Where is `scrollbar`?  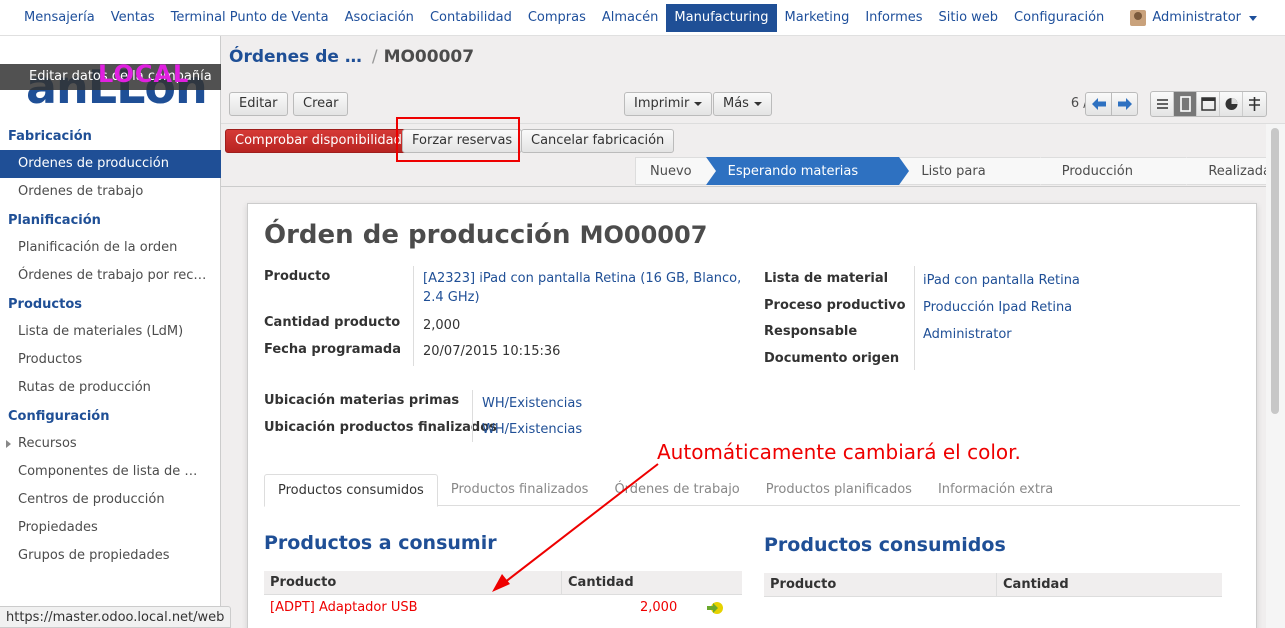 scrollbar is located at coordinates (1275, 376).